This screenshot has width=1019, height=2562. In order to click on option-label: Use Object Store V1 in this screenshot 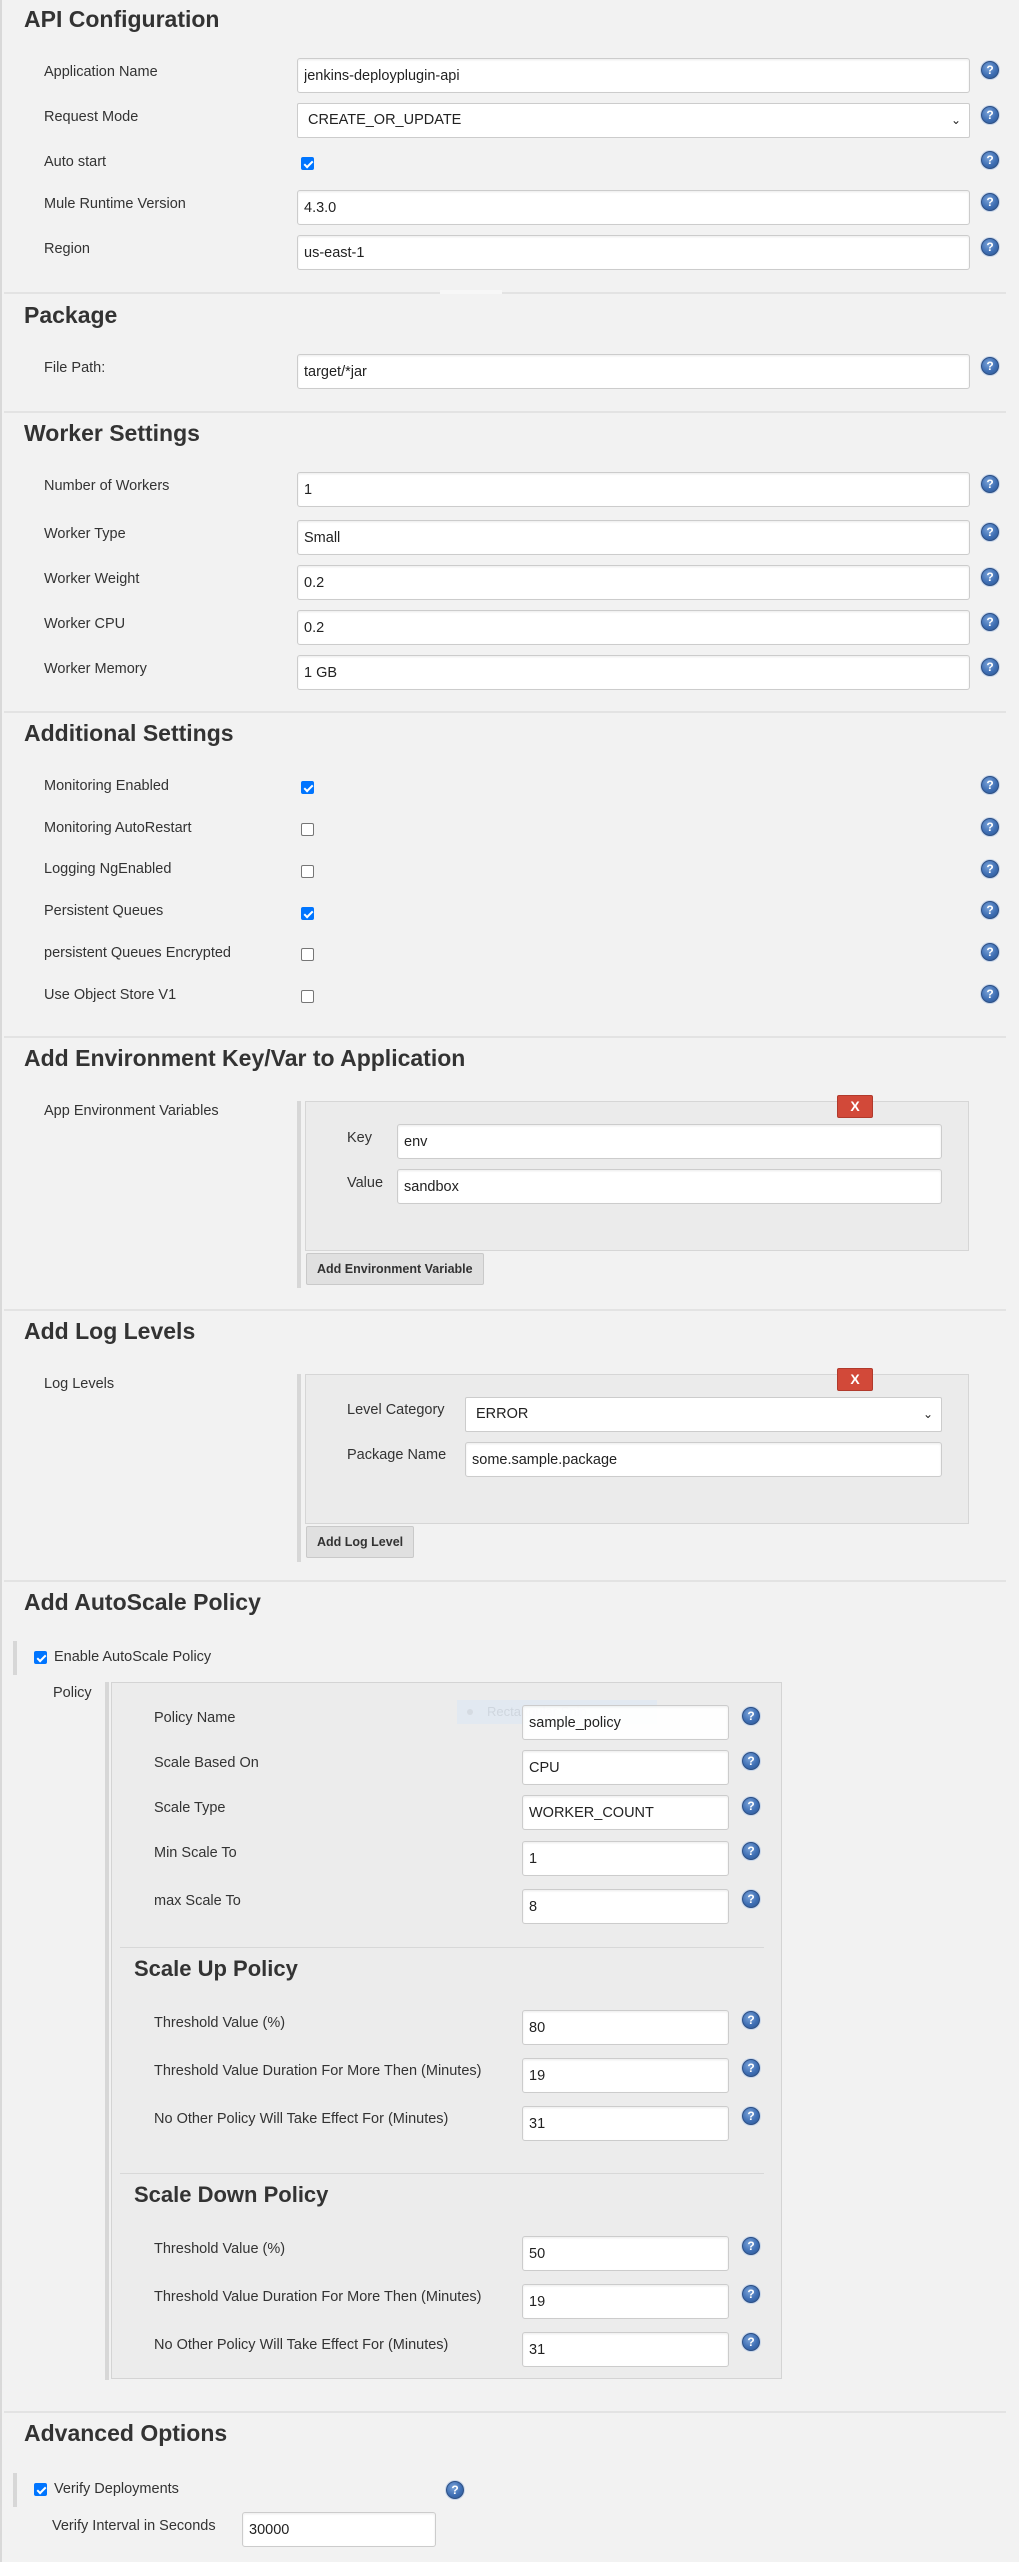, I will do `click(110, 995)`.